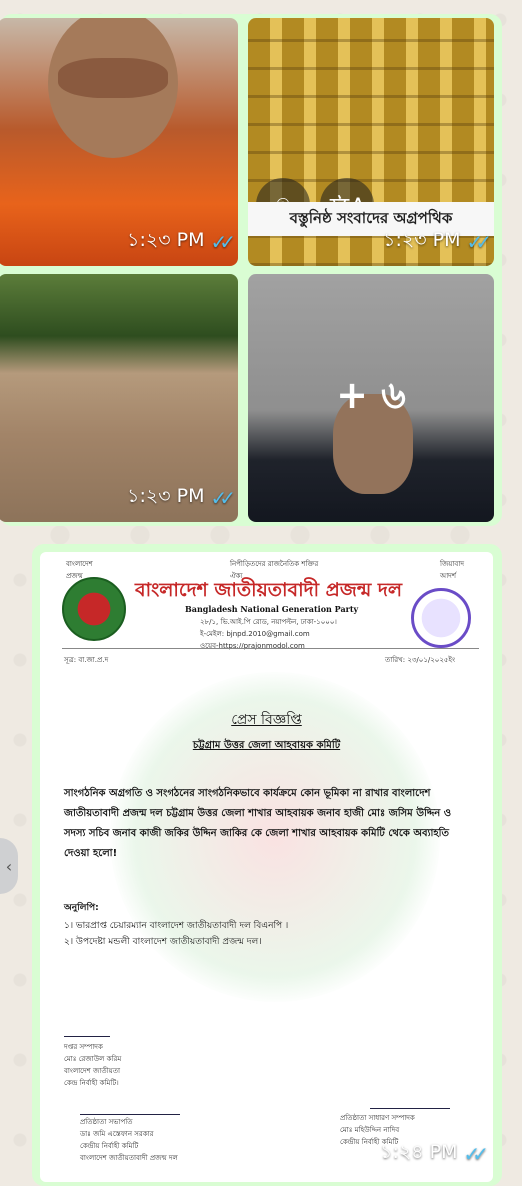 The image size is (522, 1186). Describe the element at coordinates (434, 1153) in the screenshot. I see `message-time: ১:২৪ PM ✓✓` at that location.